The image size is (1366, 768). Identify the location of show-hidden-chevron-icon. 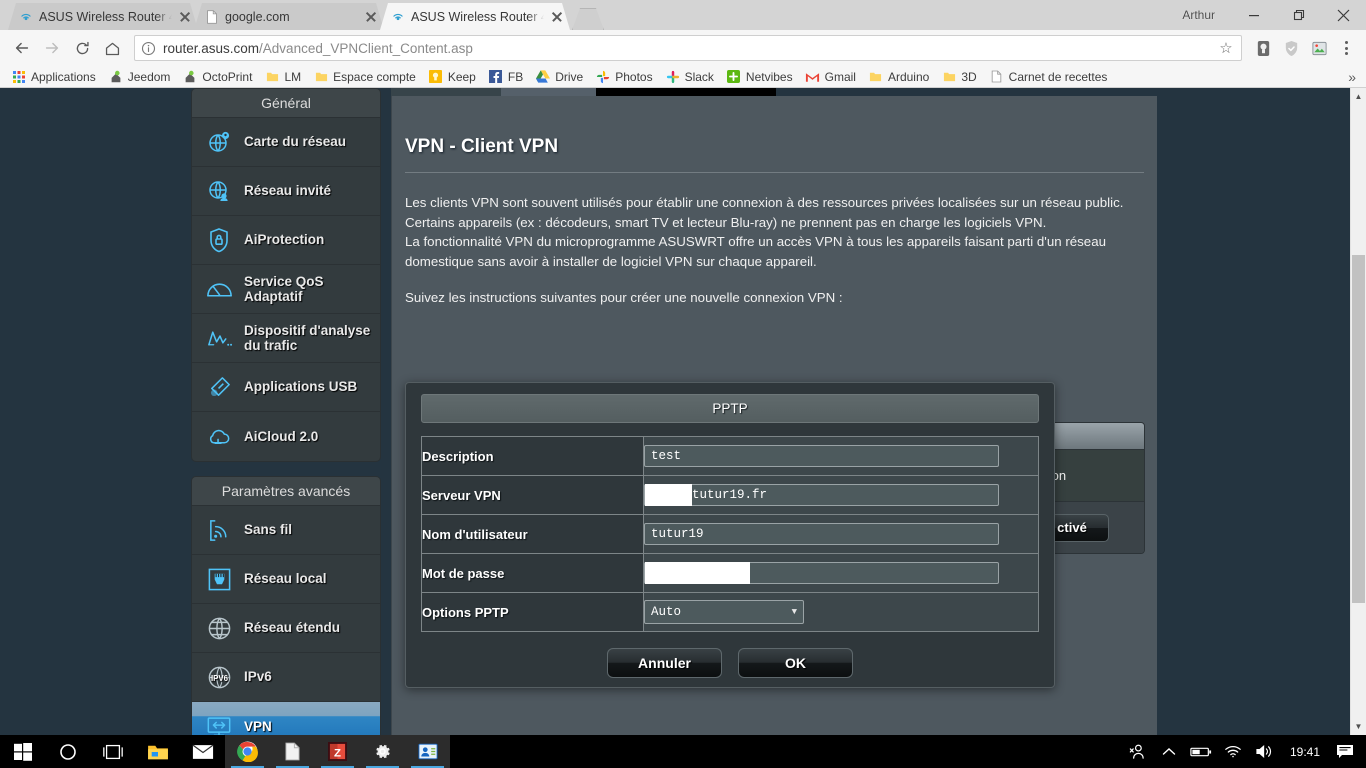
(1169, 751).